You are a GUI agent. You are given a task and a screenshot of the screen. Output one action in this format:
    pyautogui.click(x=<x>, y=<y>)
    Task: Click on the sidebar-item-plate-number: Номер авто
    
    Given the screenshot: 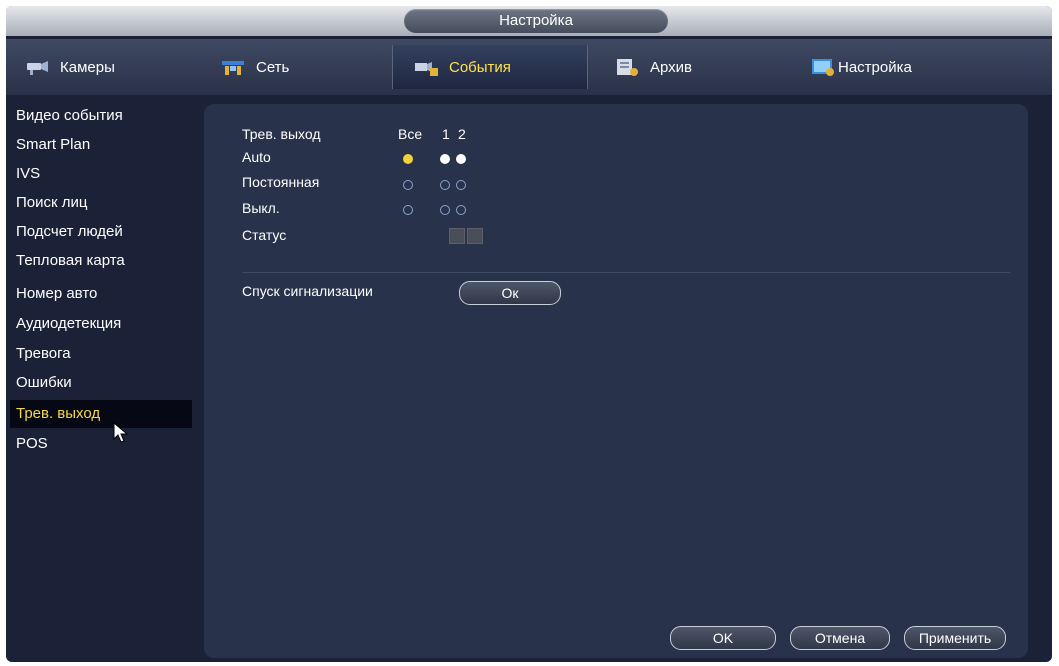 What is the action you would take?
    pyautogui.click(x=101, y=294)
    